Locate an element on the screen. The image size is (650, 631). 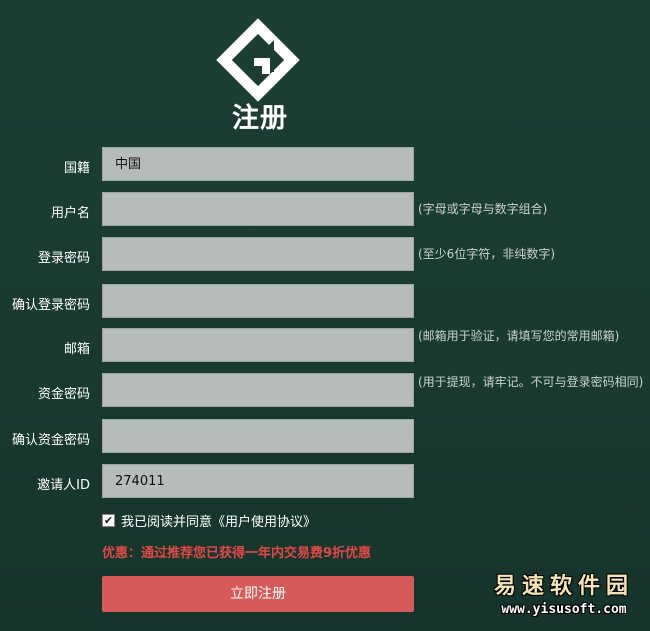
confirm-login-password-label: 确认登录密码 is located at coordinates (50, 305).